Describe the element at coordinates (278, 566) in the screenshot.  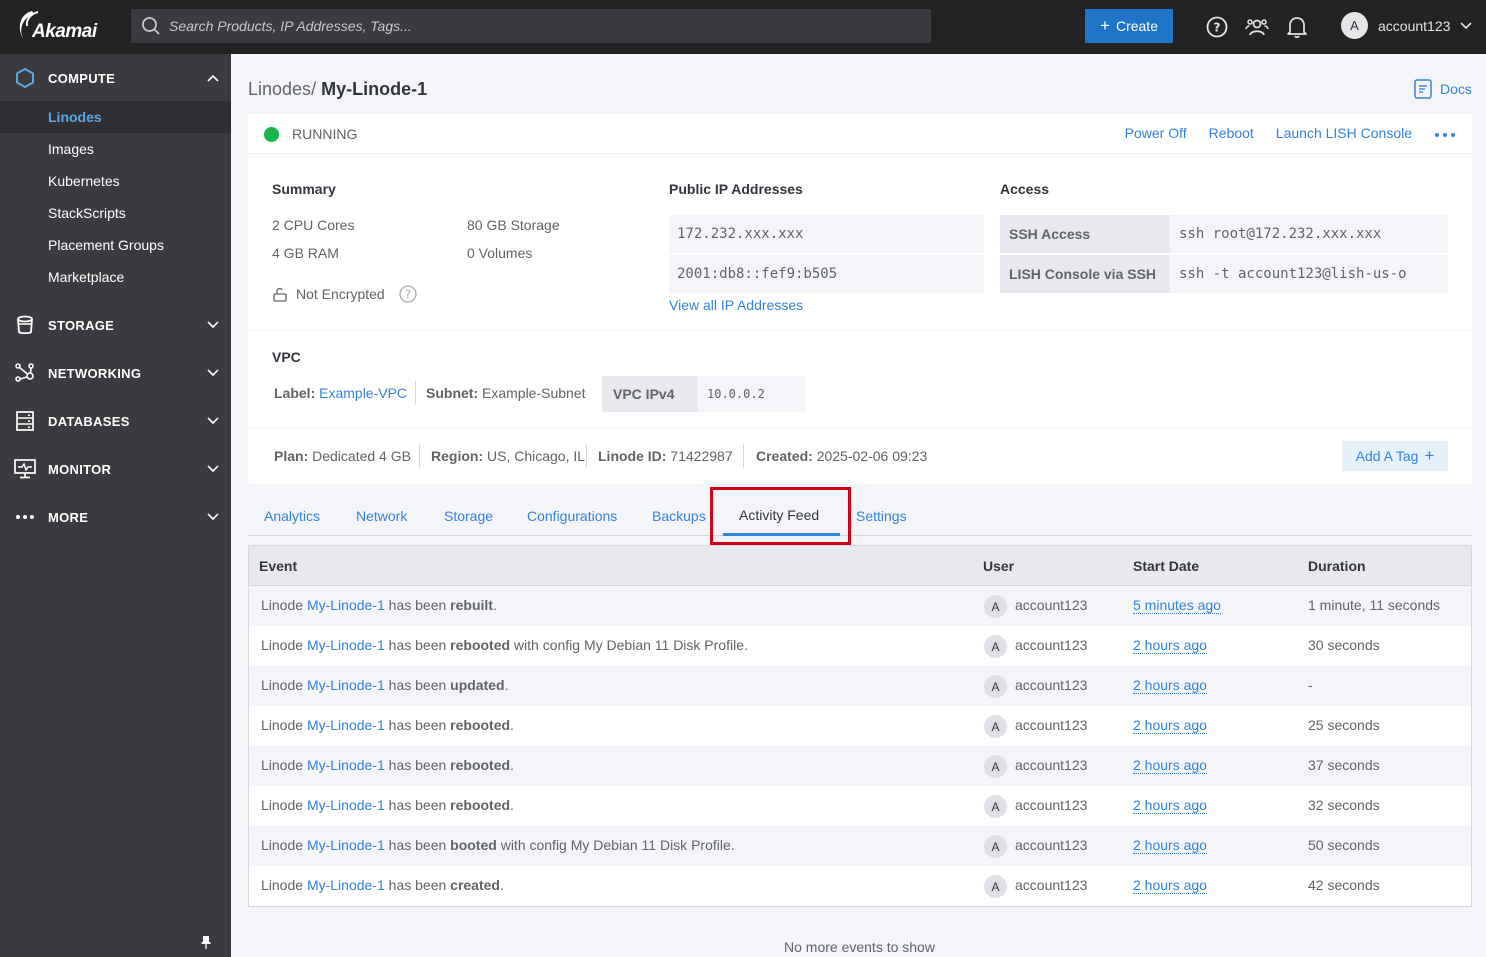
I see `column-header-event: Event` at that location.